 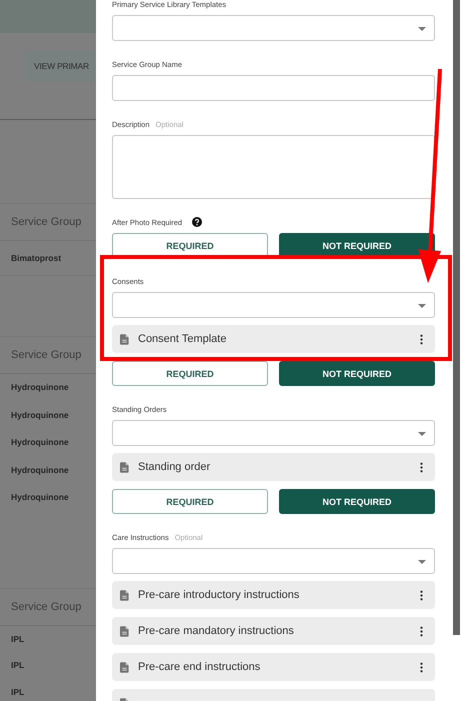 I want to click on template-item: Pre-care introductory instructions, so click(x=273, y=595).